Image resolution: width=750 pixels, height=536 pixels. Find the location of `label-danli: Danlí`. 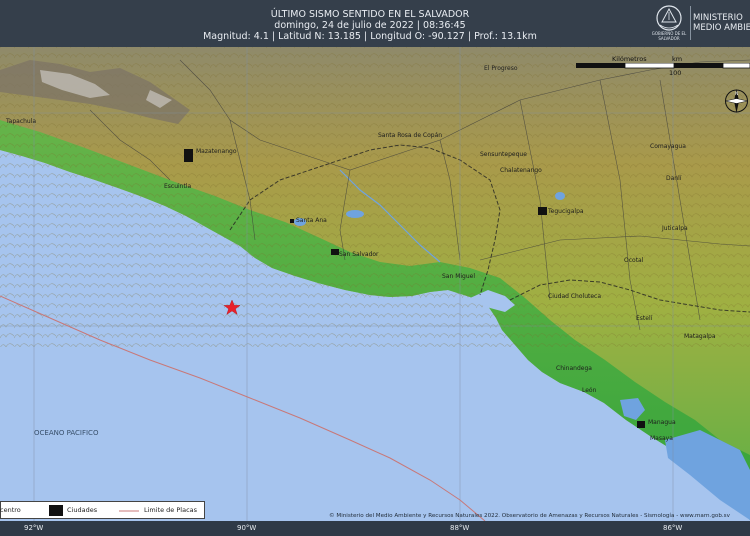

label-danli: Danlí is located at coordinates (674, 178).